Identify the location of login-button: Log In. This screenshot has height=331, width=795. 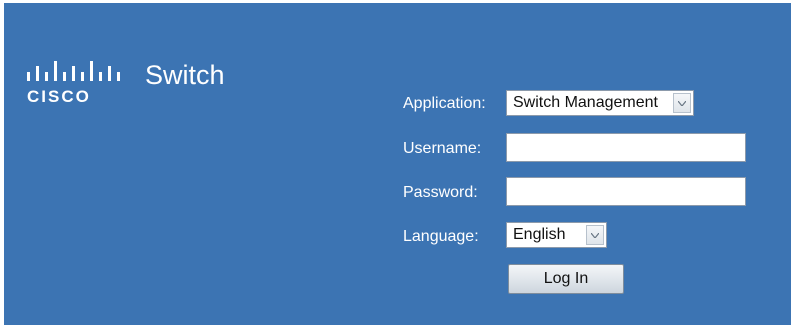
(566, 279).